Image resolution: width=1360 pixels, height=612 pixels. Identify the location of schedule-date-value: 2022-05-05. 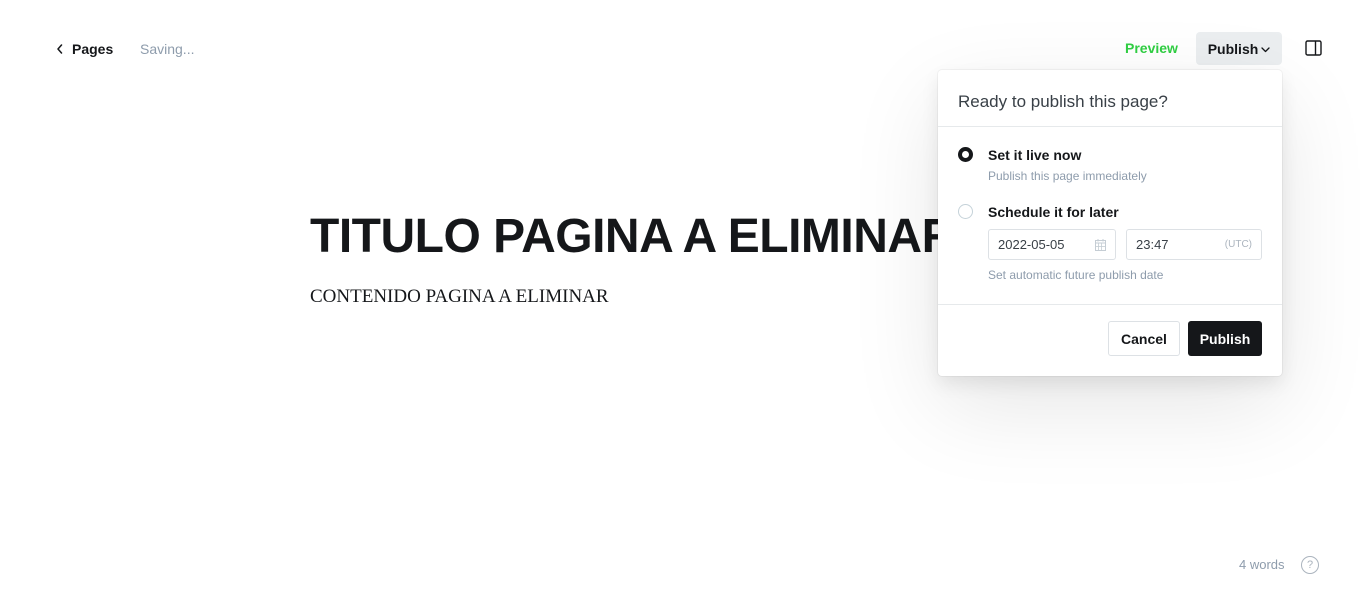
(1031, 244).